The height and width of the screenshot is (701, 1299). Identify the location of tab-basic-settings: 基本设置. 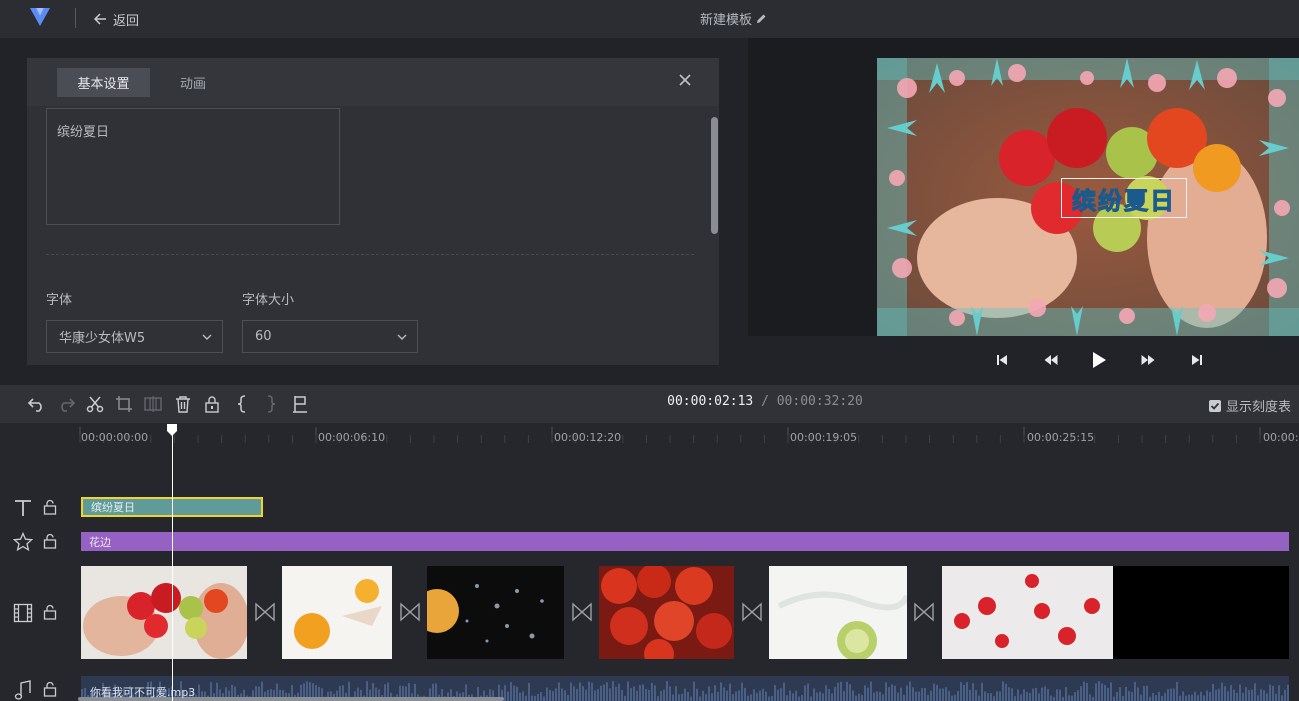
(103, 82).